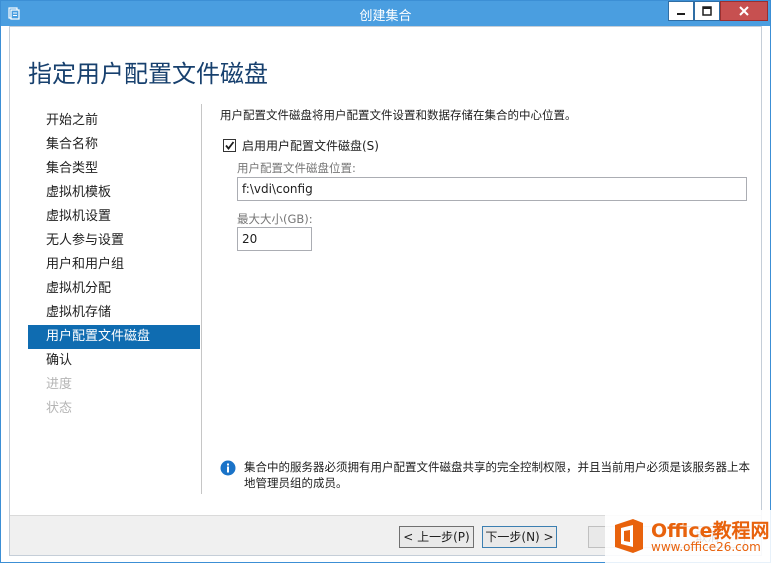  I want to click on watermark: Office教程网 www.office26.com, so click(688, 536).